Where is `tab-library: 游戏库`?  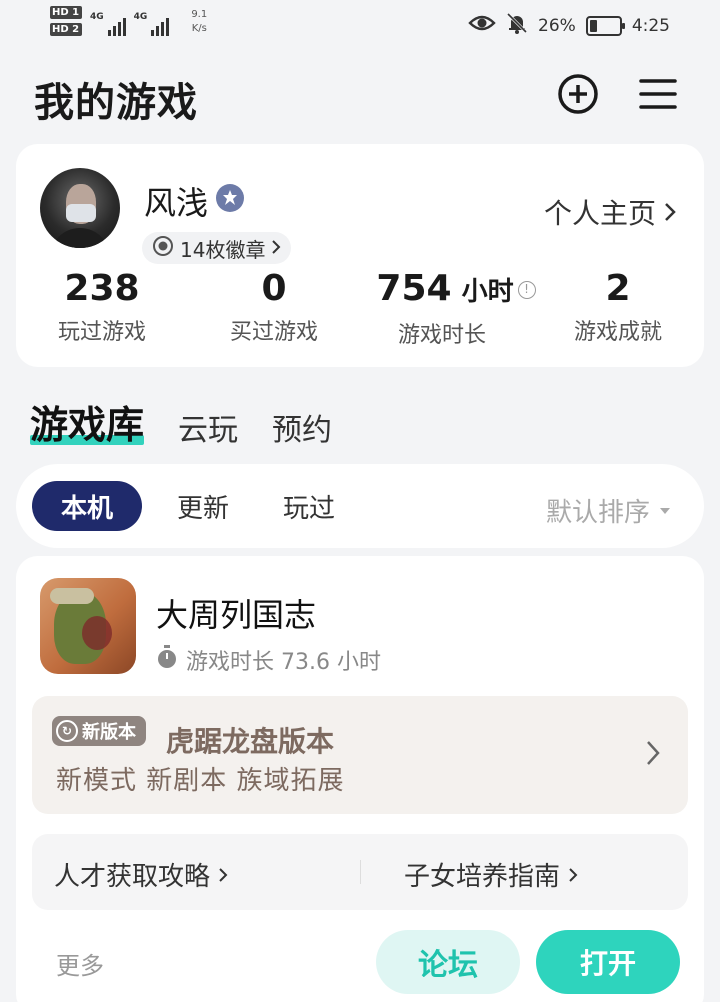
tab-library: 游戏库 is located at coordinates (87, 421).